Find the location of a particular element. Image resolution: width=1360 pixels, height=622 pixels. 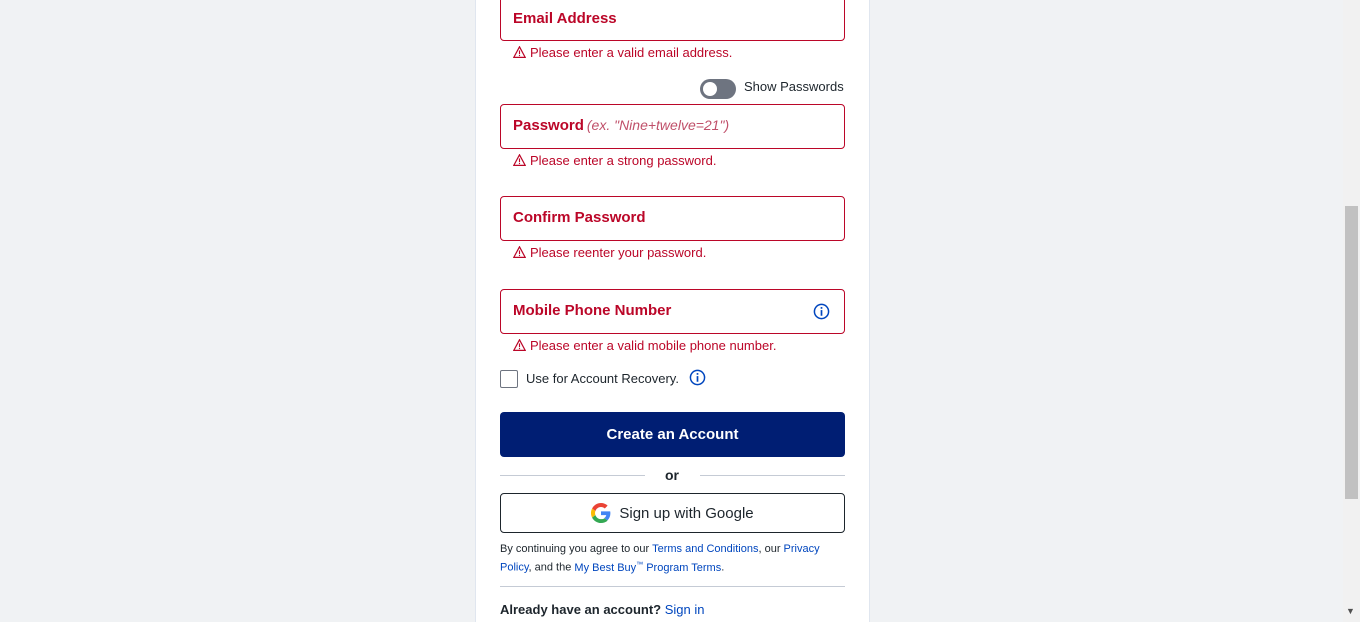

legal-suffix: . is located at coordinates (723, 567).